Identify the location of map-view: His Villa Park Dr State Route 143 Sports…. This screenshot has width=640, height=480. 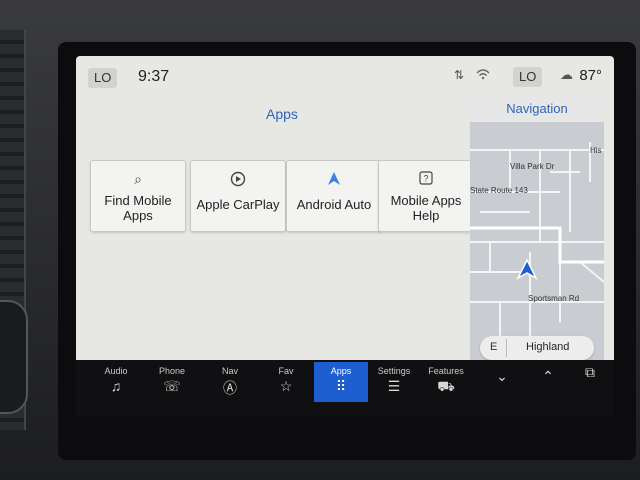
(537, 244).